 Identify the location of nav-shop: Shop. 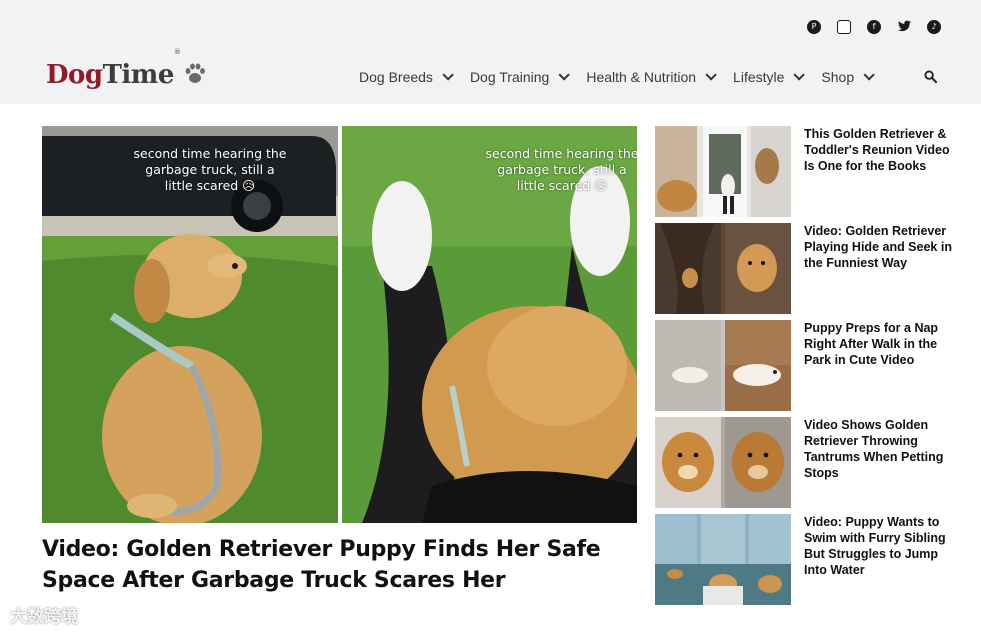
(848, 77).